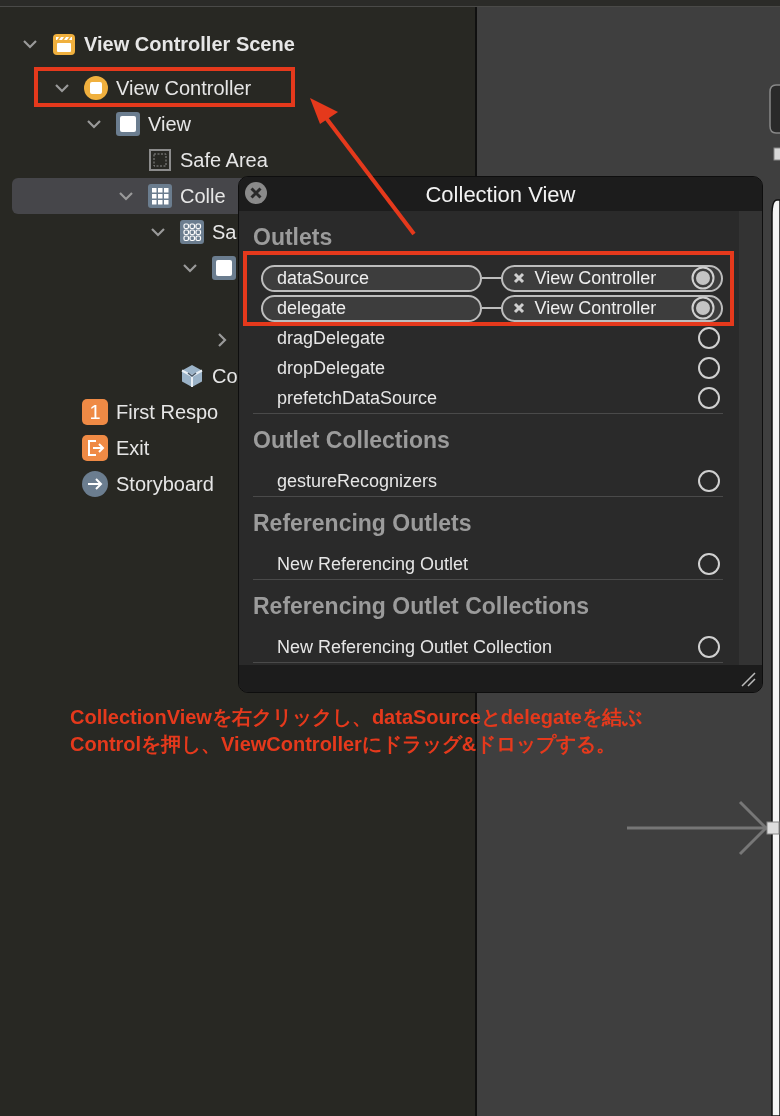 The height and width of the screenshot is (1116, 780). What do you see at coordinates (415, 647) in the screenshot?
I see `outlet-label: New Referencing Outlet Collection` at bounding box center [415, 647].